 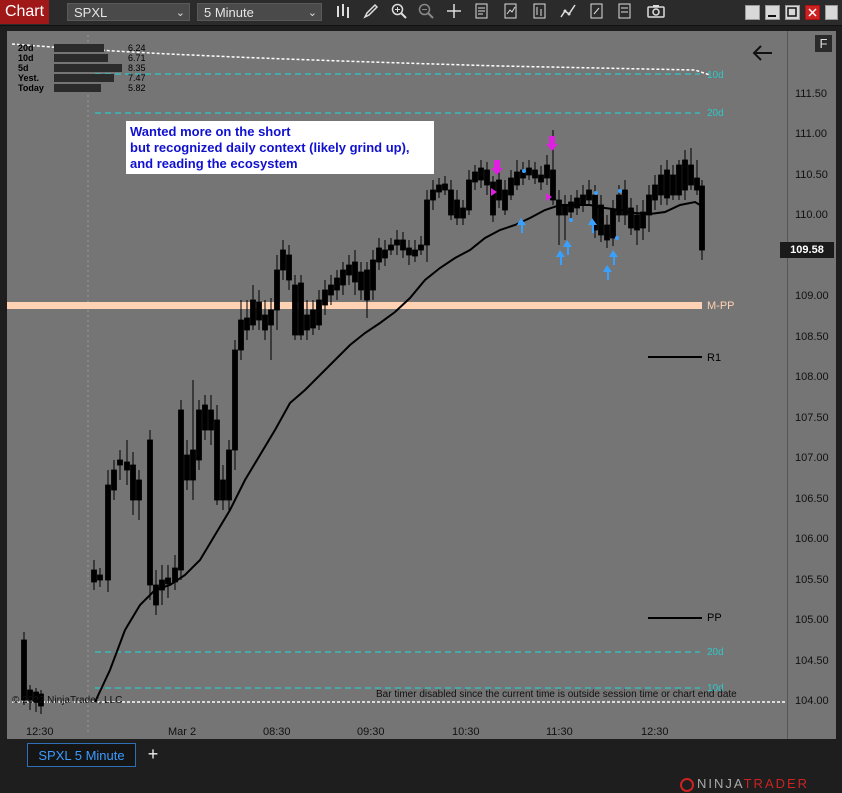 What do you see at coordinates (714, 618) in the screenshot?
I see `pp-label: PP` at bounding box center [714, 618].